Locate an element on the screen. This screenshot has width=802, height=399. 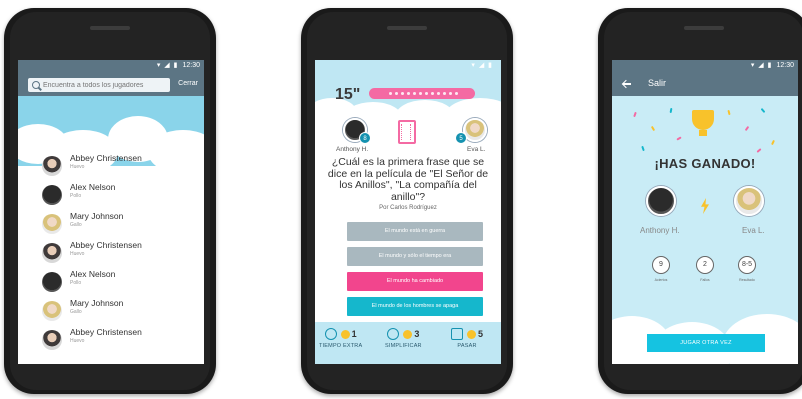
powerup-count: 5 is located at coordinates (481, 334).